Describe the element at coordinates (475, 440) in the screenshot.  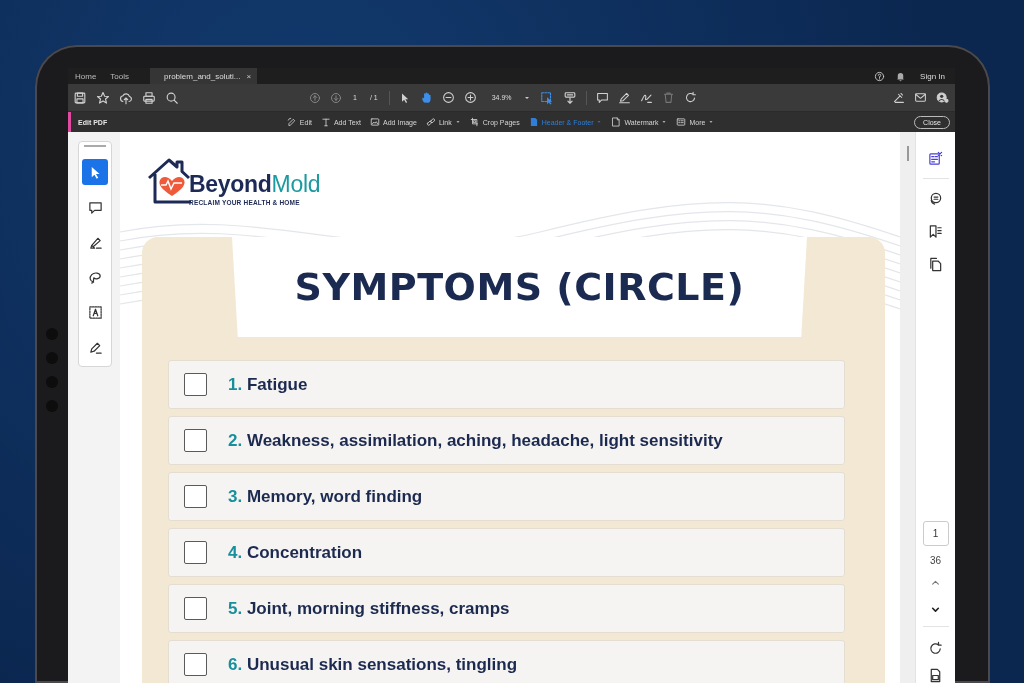
I see `symptom-text: 2. Weakness, assimilation, aching, headache, light sensitivity` at that location.